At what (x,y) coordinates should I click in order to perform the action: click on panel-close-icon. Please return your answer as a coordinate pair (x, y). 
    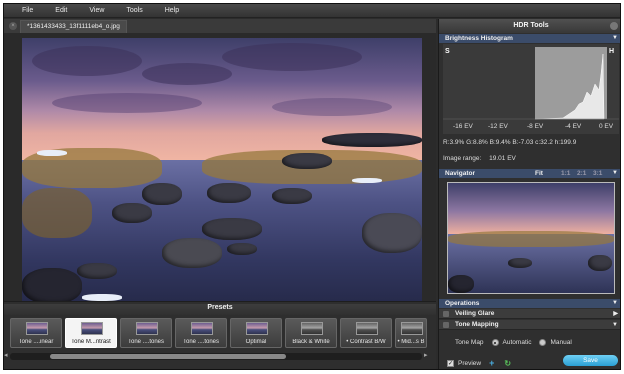
    Looking at the image, I should click on (614, 26).